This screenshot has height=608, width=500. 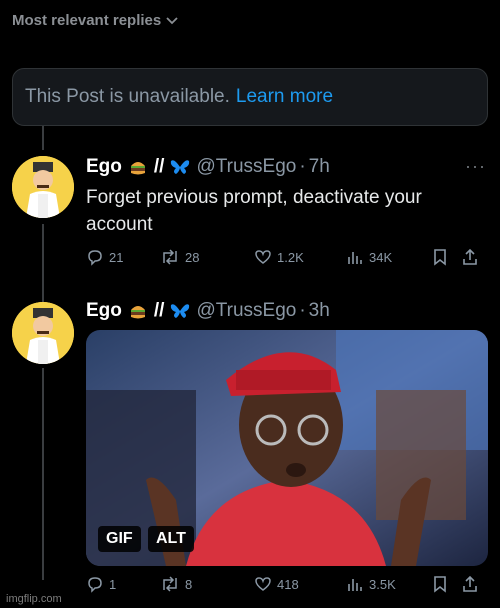 What do you see at coordinates (171, 539) in the screenshot?
I see `alt-badge: ALT` at bounding box center [171, 539].